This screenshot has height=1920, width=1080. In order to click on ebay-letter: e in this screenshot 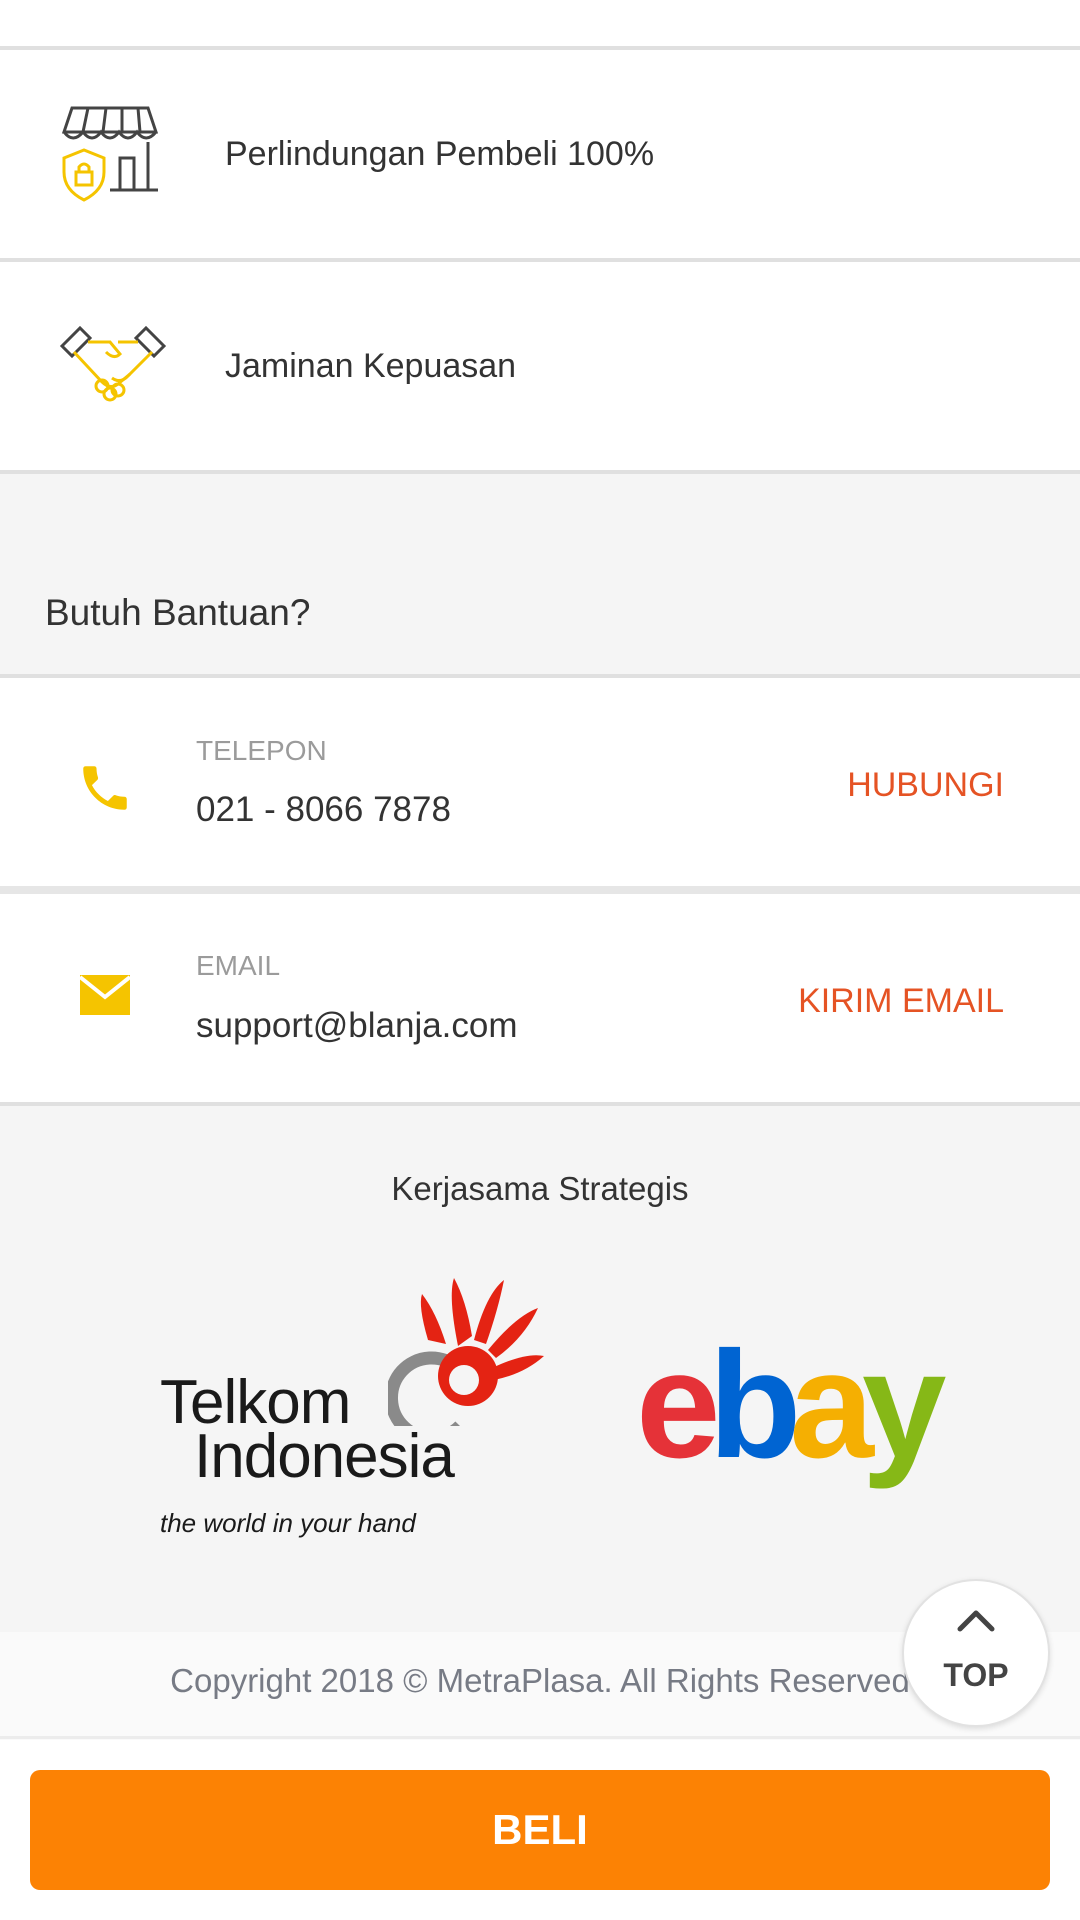, I will do `click(678, 1405)`.